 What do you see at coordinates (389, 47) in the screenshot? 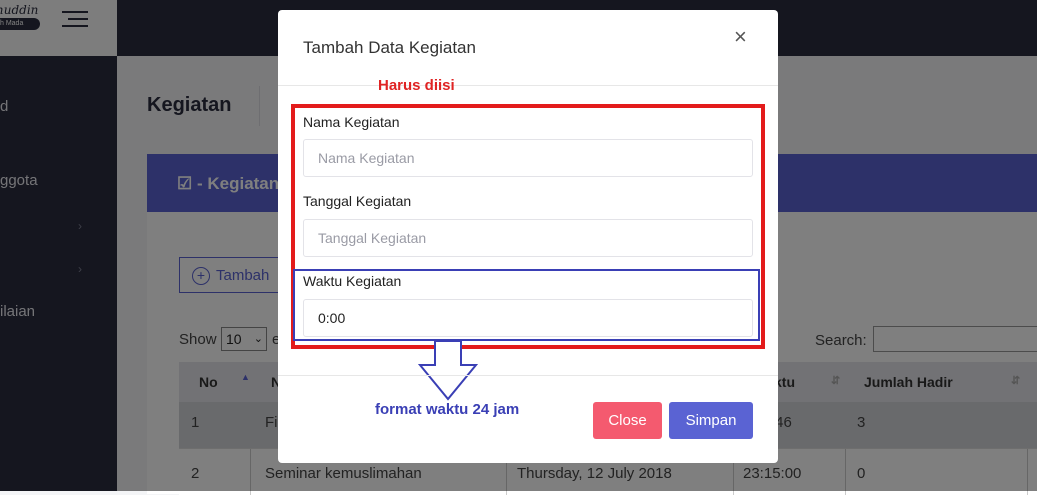
I see `modal-title: Tambah Data Kegiatan` at bounding box center [389, 47].